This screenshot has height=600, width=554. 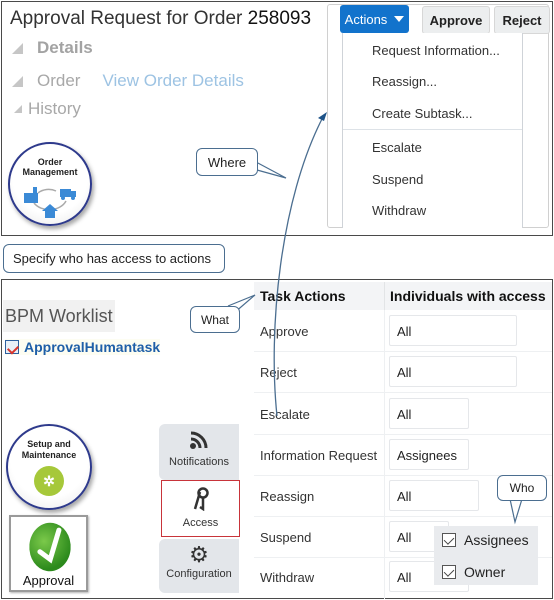 I want to click on access-options-dropdown: Assignees Owner, so click(x=486, y=555).